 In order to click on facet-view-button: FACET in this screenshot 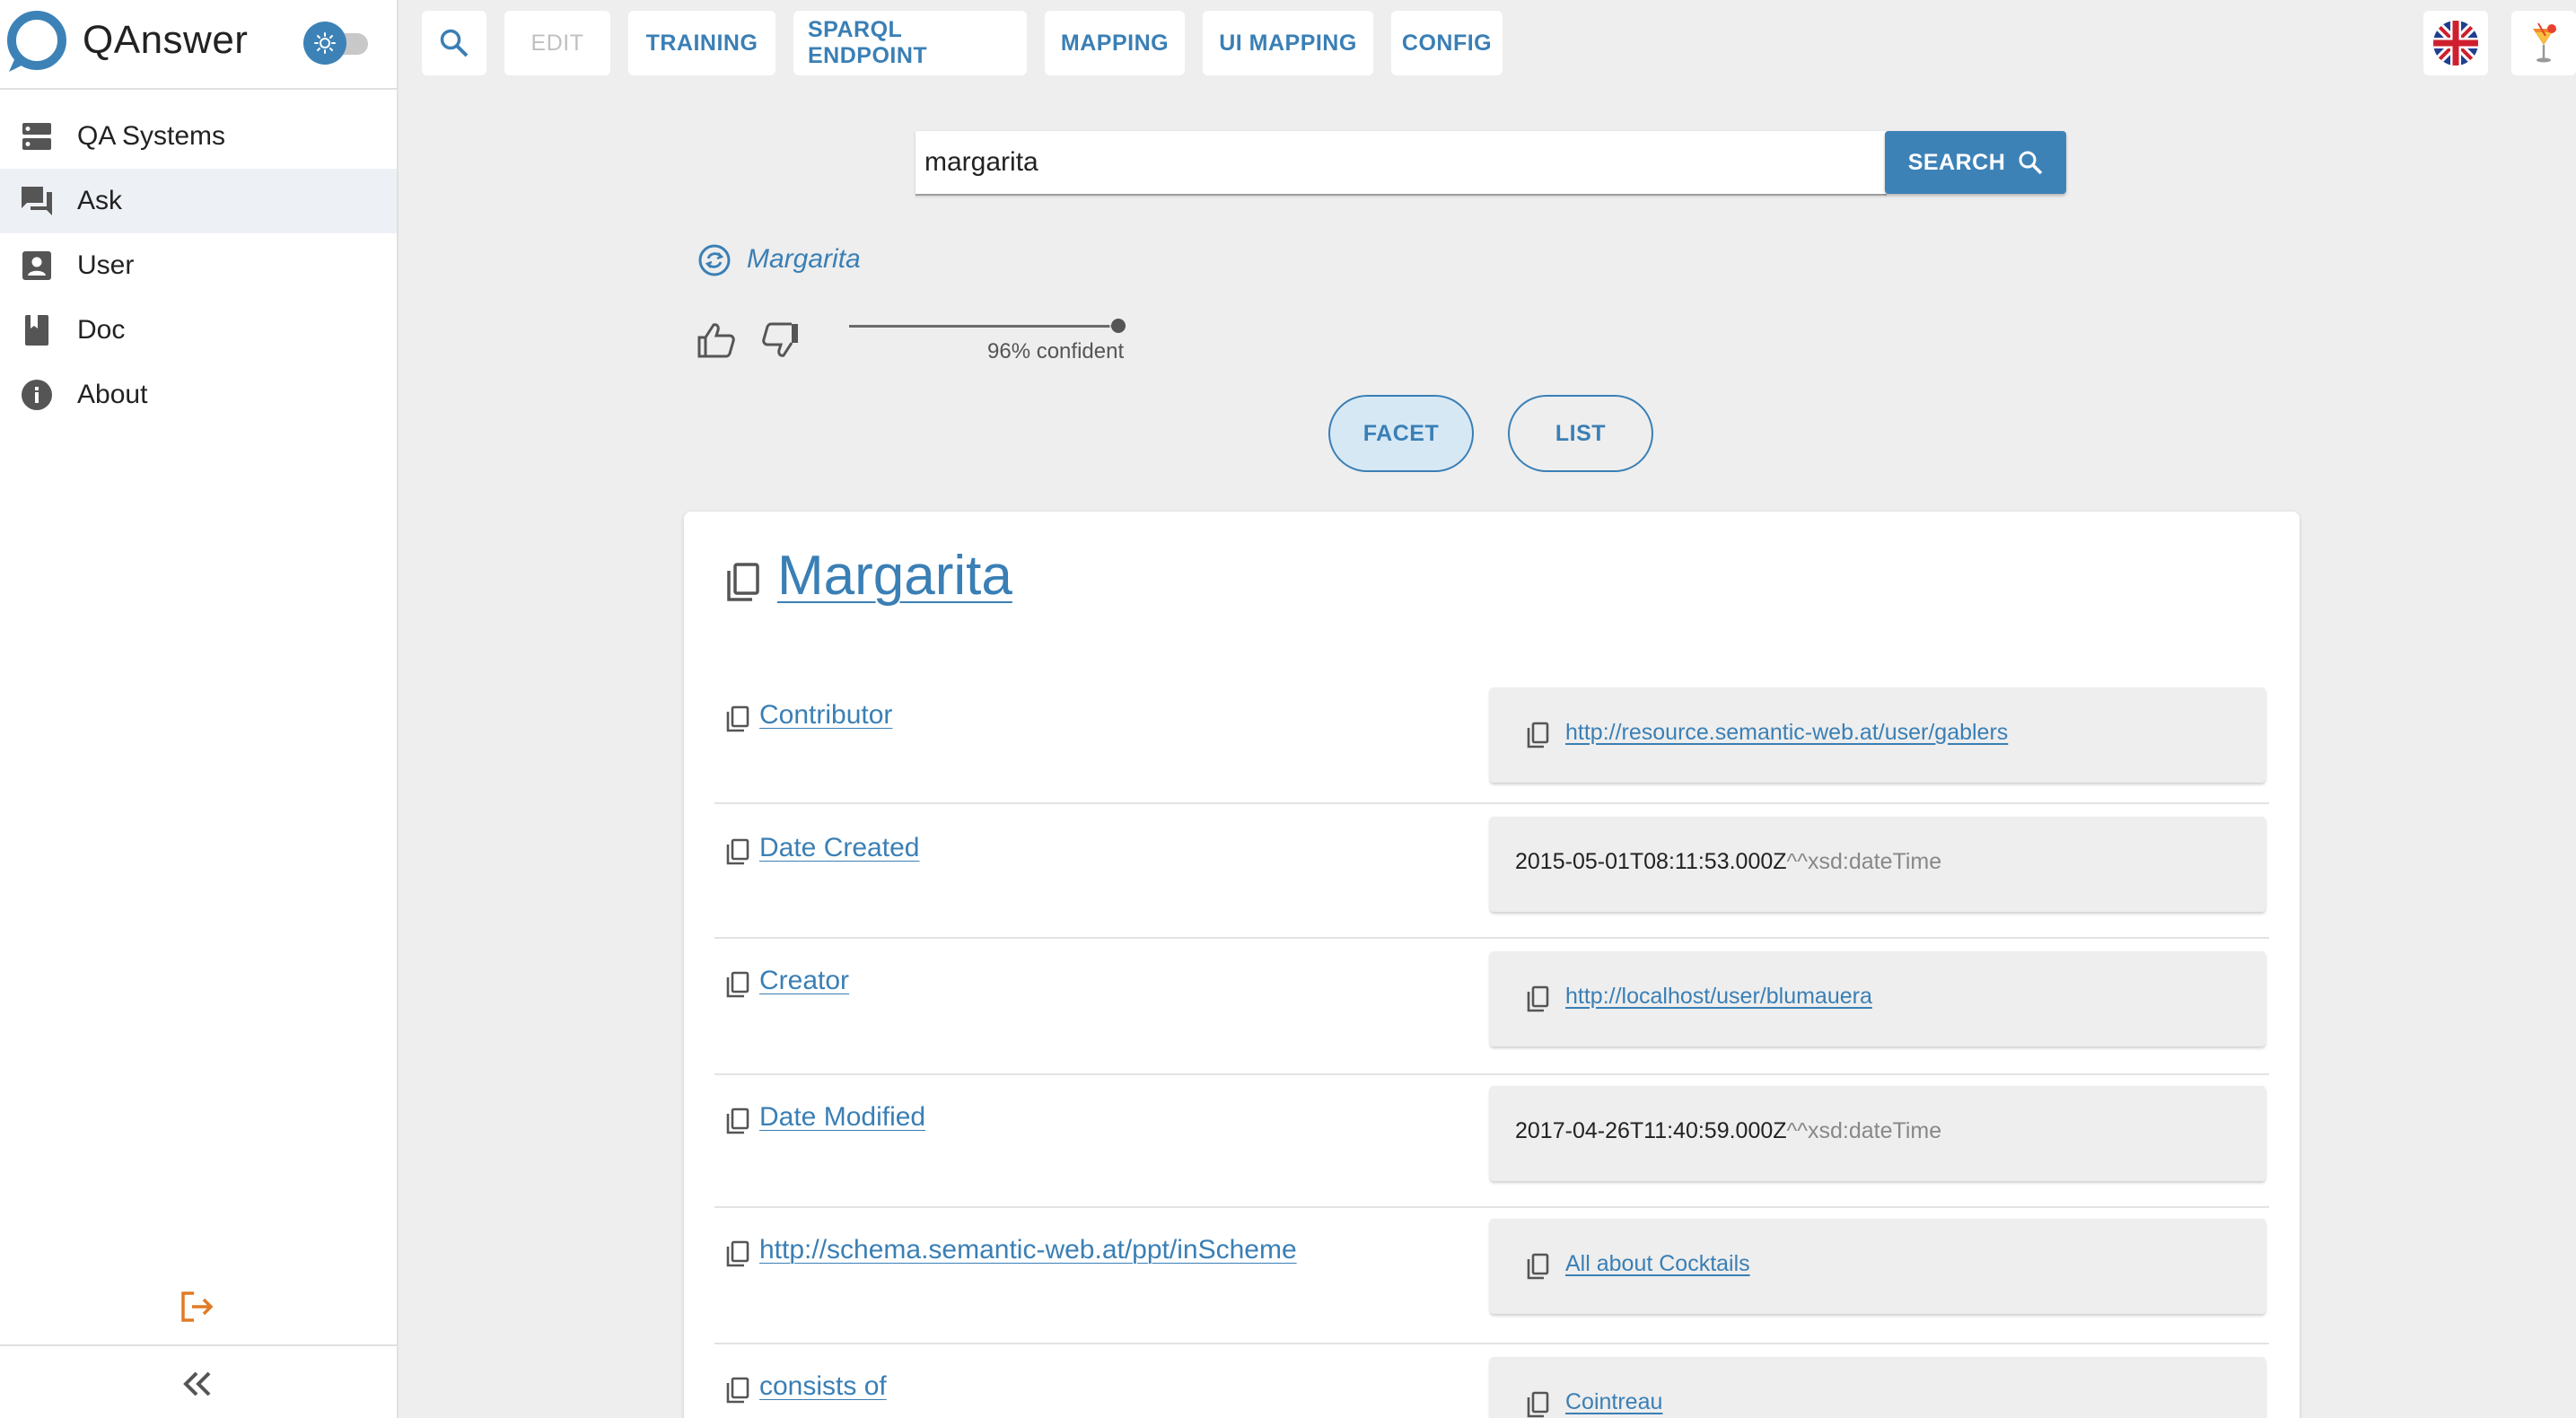, I will do `click(1401, 433)`.